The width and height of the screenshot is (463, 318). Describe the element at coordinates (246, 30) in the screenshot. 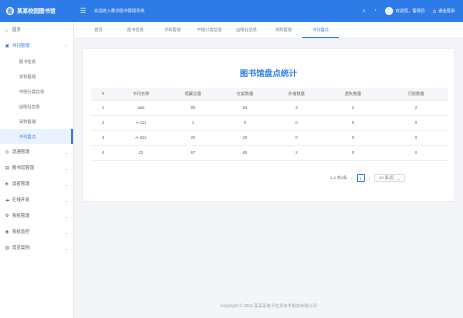

I see `tab-publisher: 出版社信息` at that location.